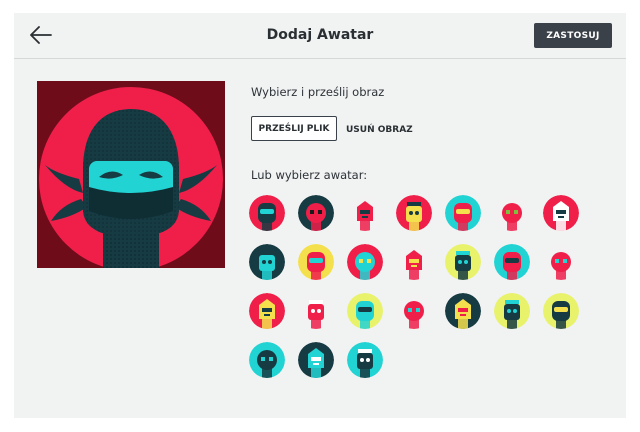 The height and width of the screenshot is (432, 640). What do you see at coordinates (379, 129) in the screenshot?
I see `remove-image-button: USUŃ OBRAZ` at bounding box center [379, 129].